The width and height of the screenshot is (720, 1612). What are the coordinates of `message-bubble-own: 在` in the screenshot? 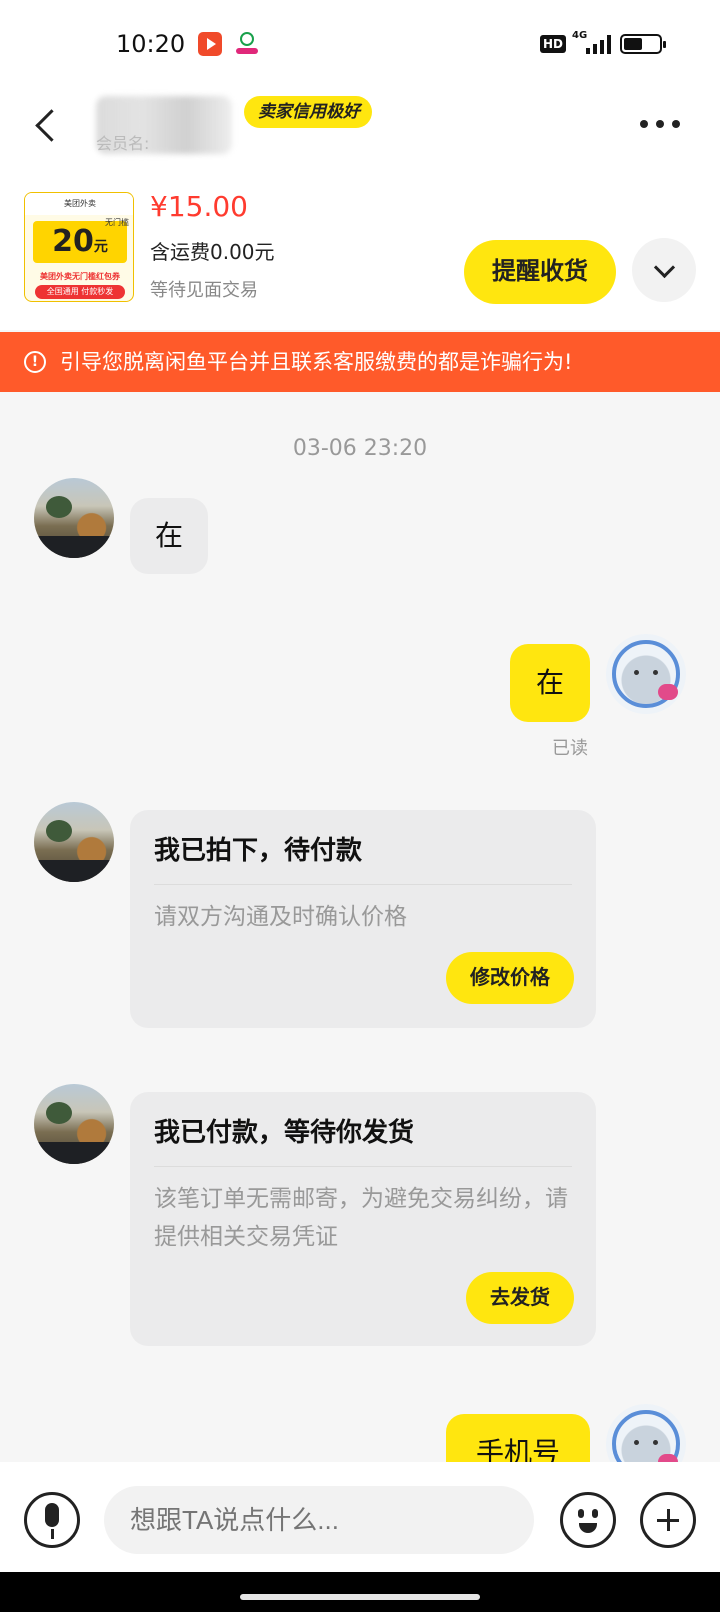 It's located at (550, 683).